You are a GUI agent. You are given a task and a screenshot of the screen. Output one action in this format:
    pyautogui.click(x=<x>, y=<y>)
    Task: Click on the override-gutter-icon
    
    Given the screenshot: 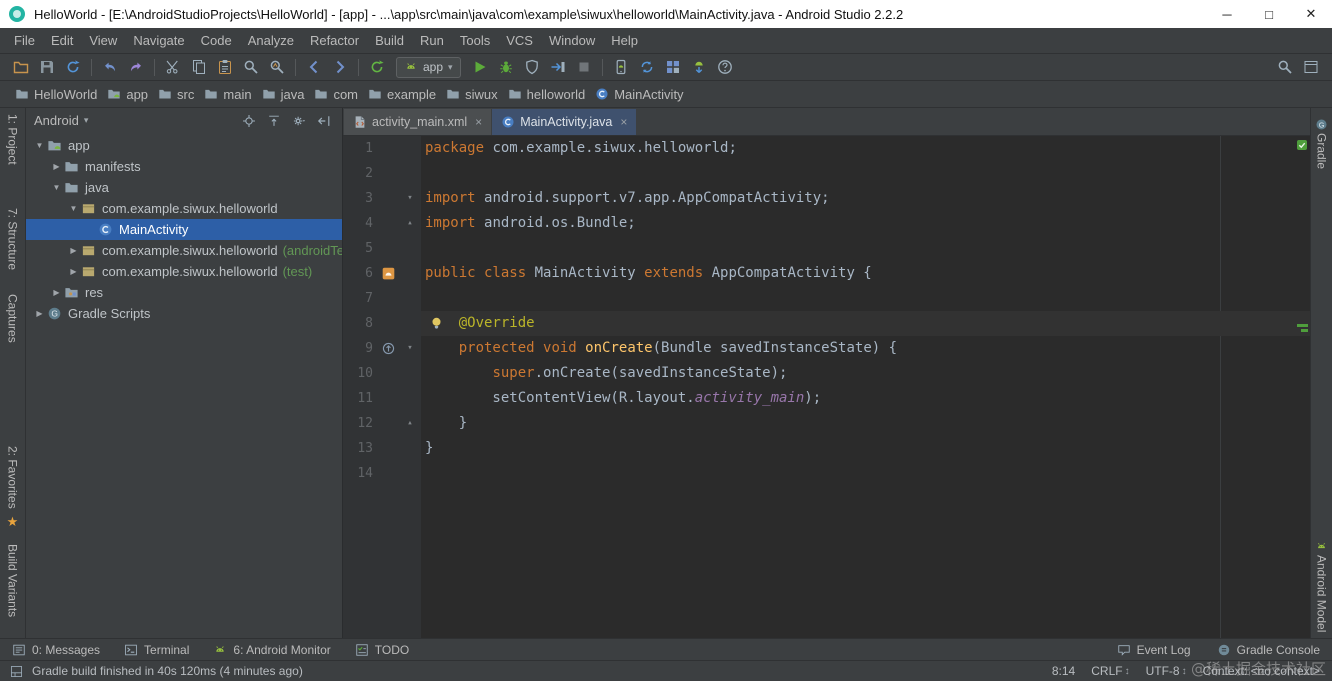 What is the action you would take?
    pyautogui.click(x=388, y=348)
    